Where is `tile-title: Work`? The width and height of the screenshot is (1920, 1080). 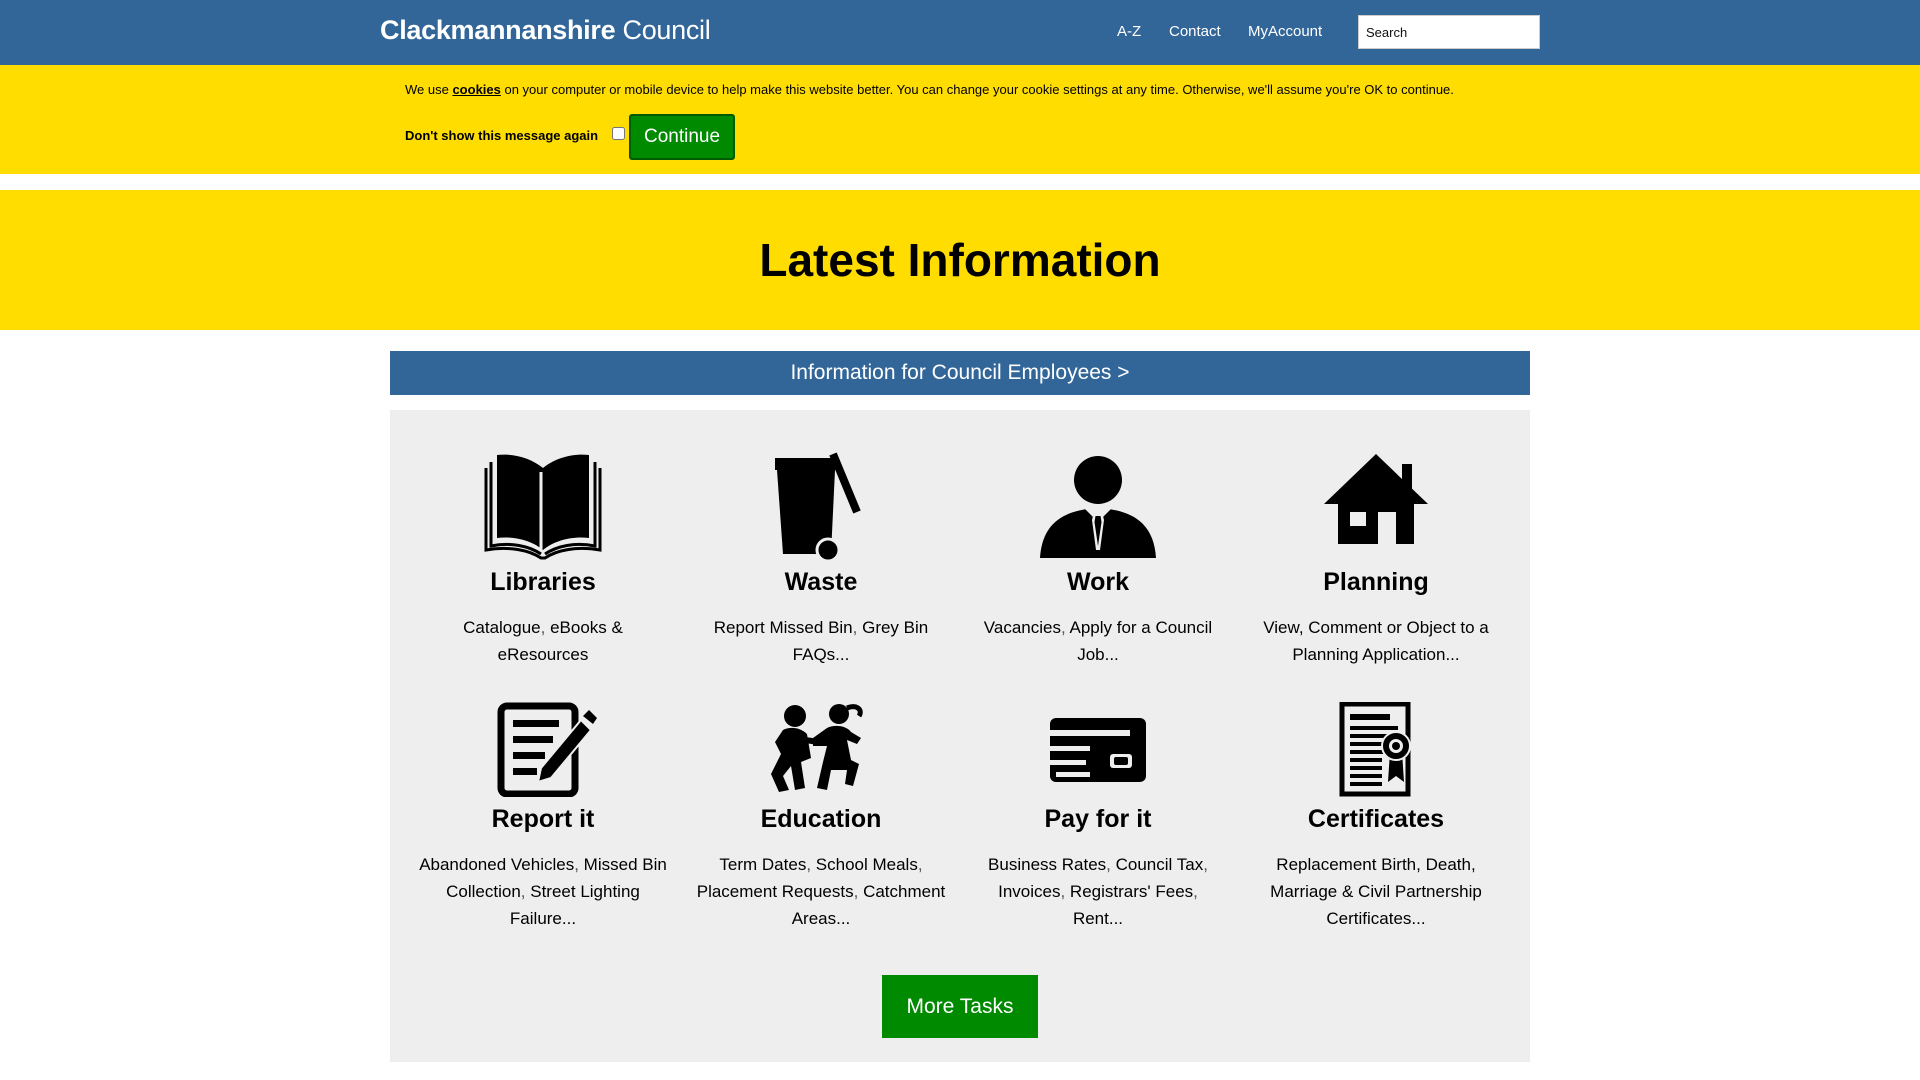 tile-title: Work is located at coordinates (1098, 582).